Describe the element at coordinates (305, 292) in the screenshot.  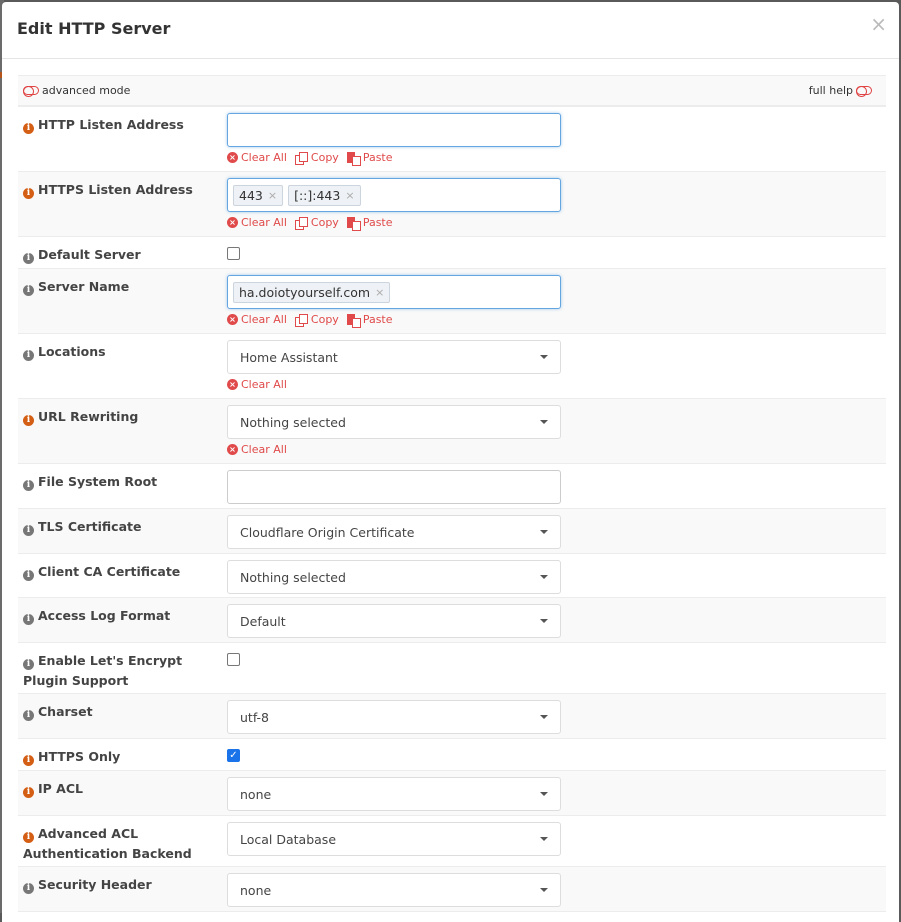
I see `tag-text: ha.doiotyourself.com` at that location.